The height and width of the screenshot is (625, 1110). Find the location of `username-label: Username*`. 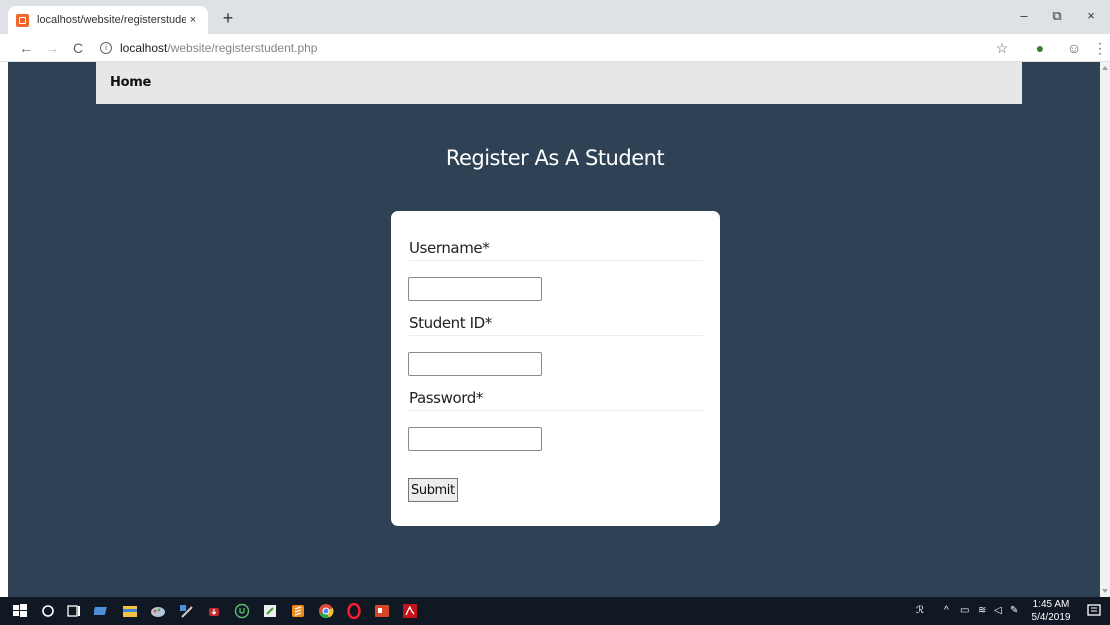

username-label: Username* is located at coordinates (556, 250).